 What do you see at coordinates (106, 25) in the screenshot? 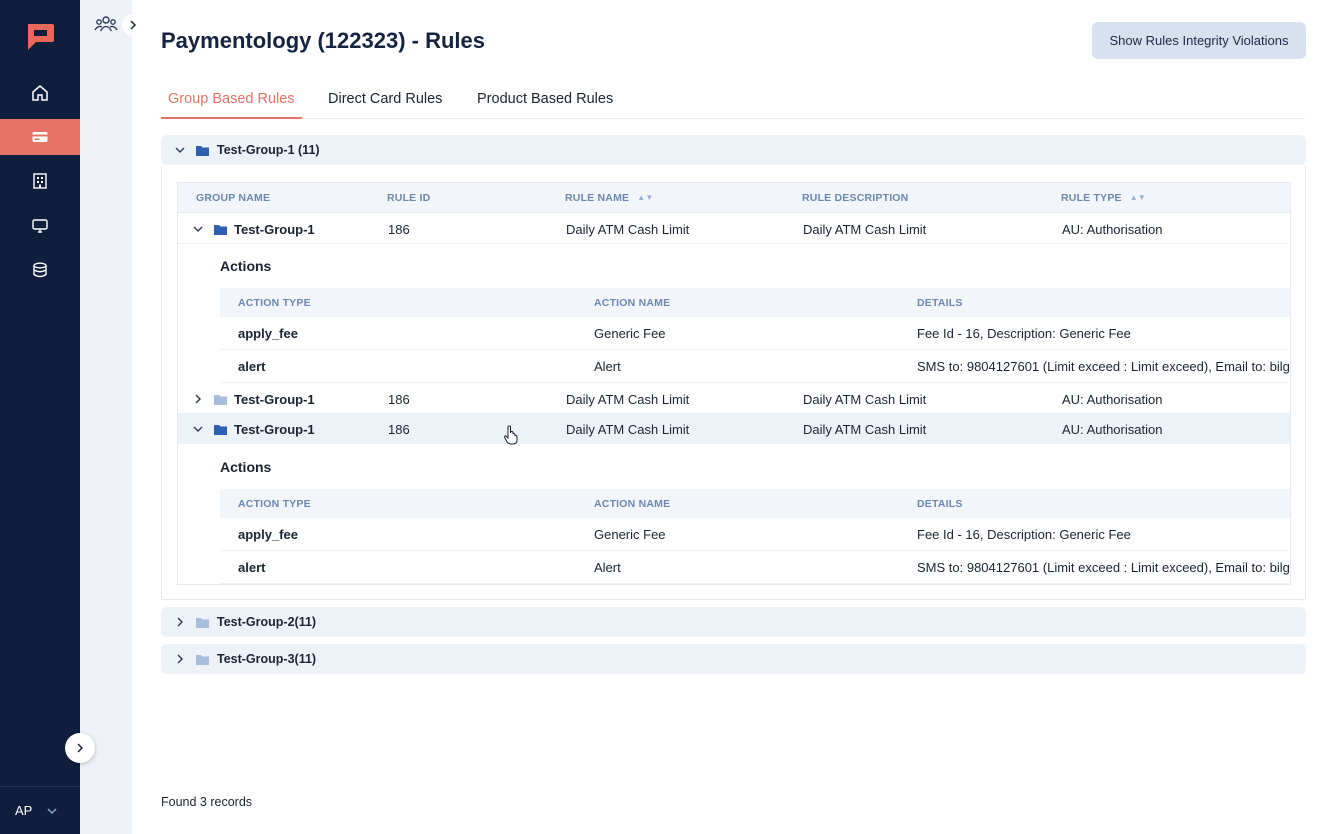
I see `users-group-icon` at bounding box center [106, 25].